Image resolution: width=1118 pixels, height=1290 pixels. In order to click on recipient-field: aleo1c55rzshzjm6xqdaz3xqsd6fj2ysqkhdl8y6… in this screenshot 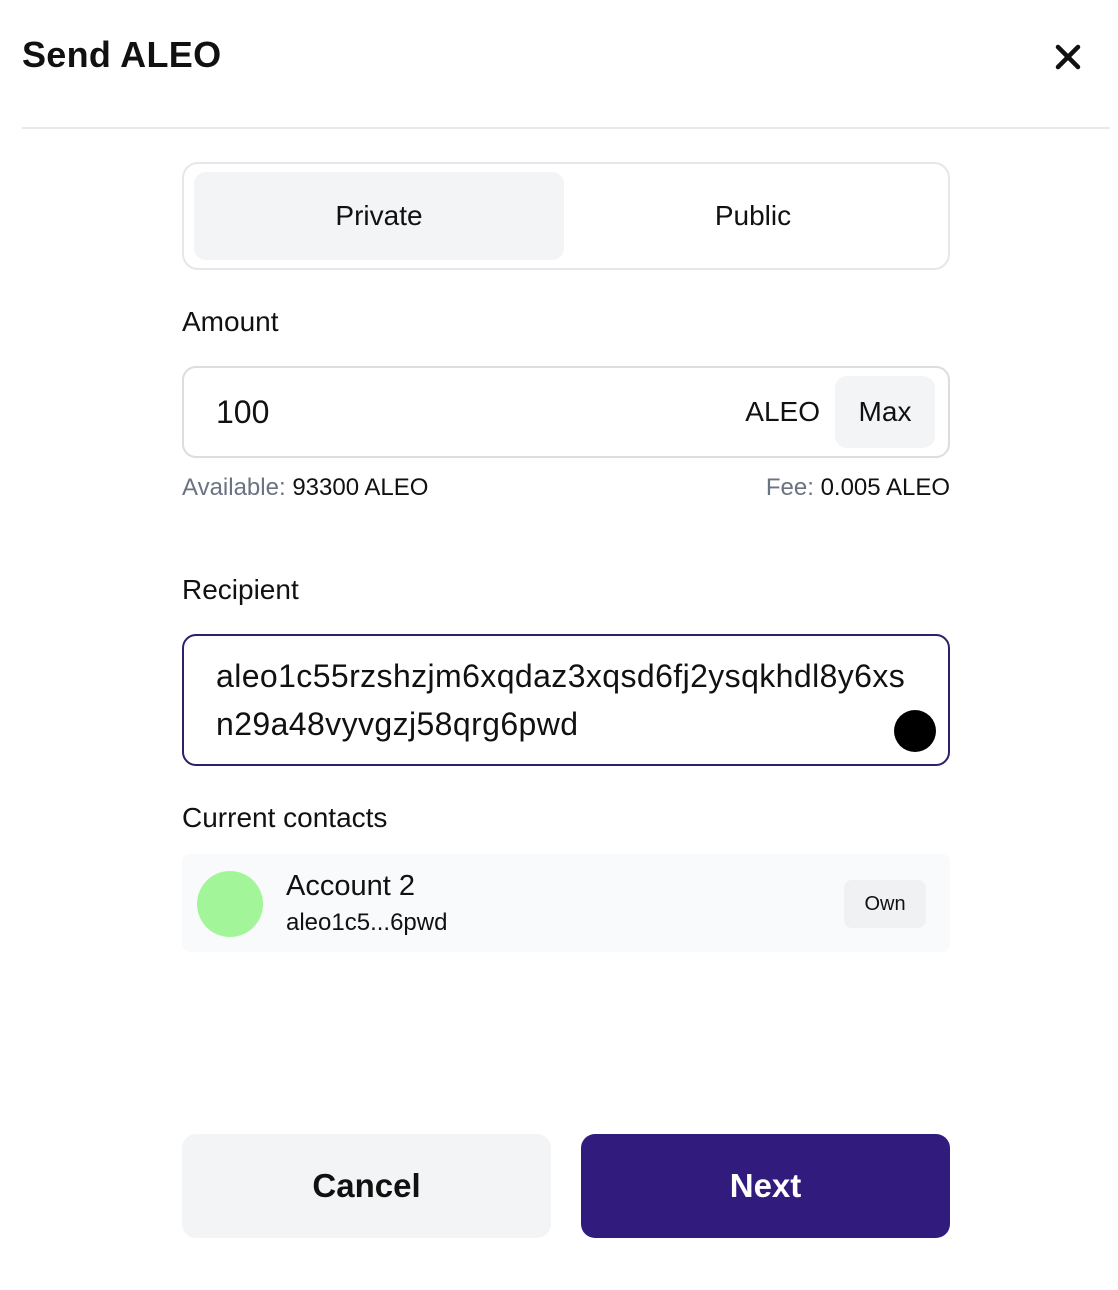, I will do `click(566, 700)`.